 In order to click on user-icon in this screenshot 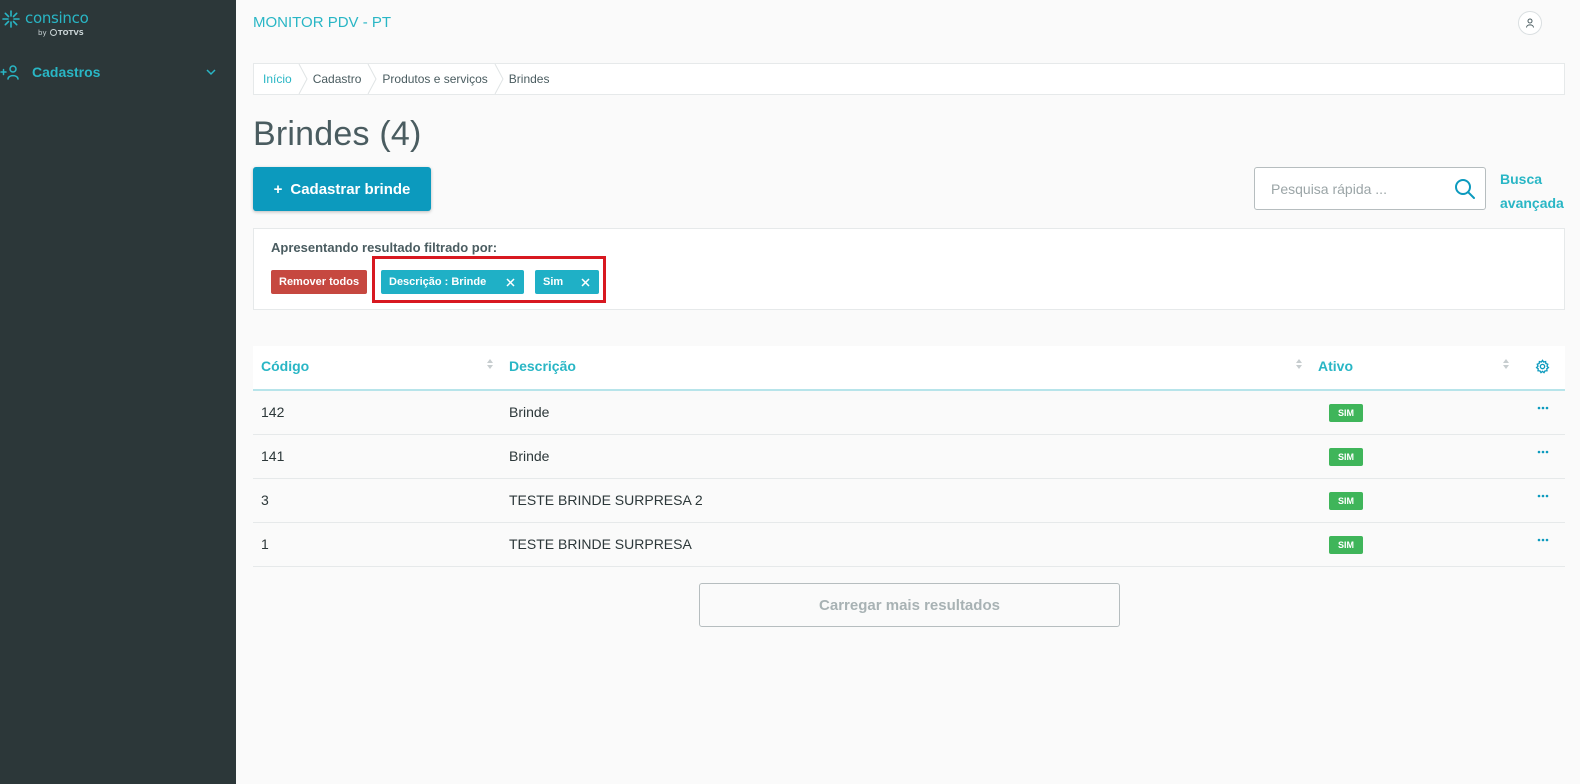, I will do `click(1530, 23)`.